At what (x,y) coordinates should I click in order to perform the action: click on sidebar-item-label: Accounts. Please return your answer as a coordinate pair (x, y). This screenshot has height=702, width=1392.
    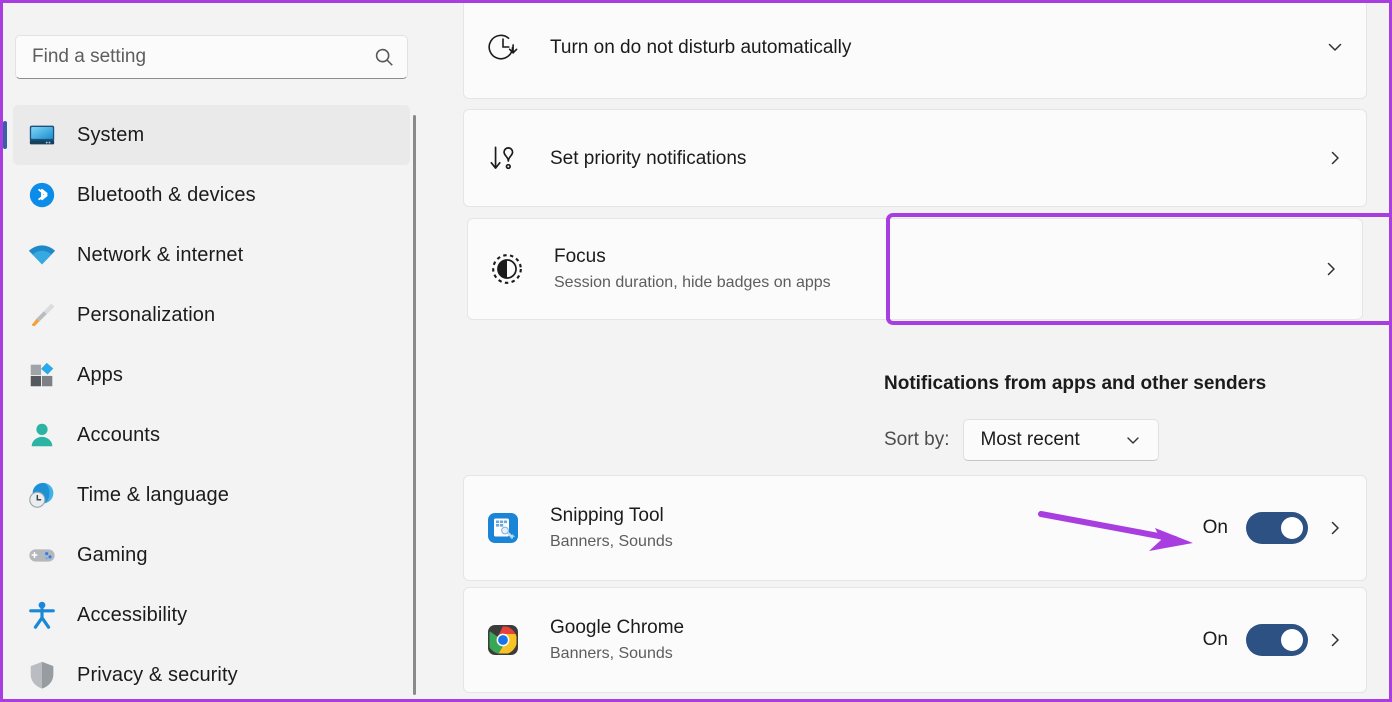
    Looking at the image, I should click on (119, 434).